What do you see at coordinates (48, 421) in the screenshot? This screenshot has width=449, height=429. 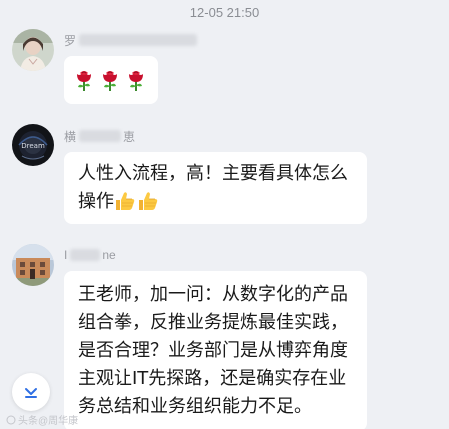 I see `watermark-text: 头条@周华康` at bounding box center [48, 421].